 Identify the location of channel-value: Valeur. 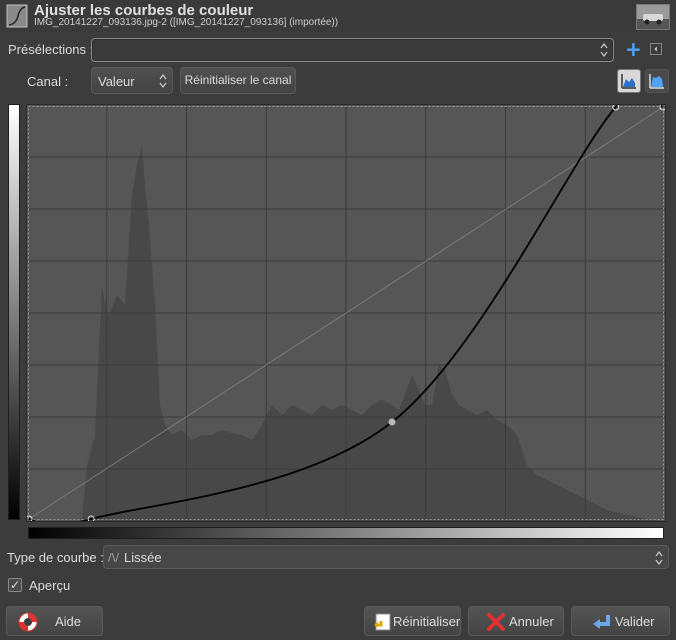
(116, 81).